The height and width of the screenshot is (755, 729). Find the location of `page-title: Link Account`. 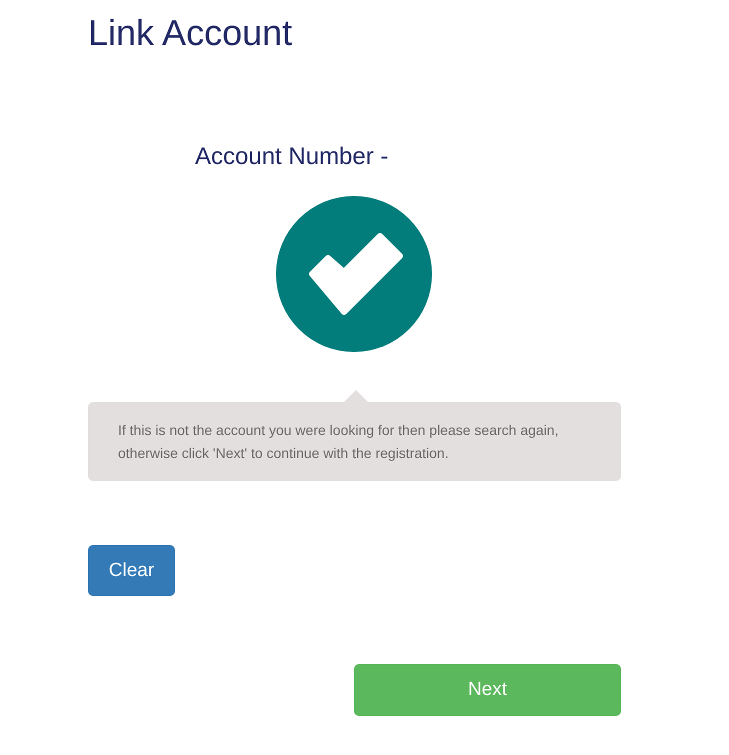

page-title: Link Account is located at coordinates (191, 33).